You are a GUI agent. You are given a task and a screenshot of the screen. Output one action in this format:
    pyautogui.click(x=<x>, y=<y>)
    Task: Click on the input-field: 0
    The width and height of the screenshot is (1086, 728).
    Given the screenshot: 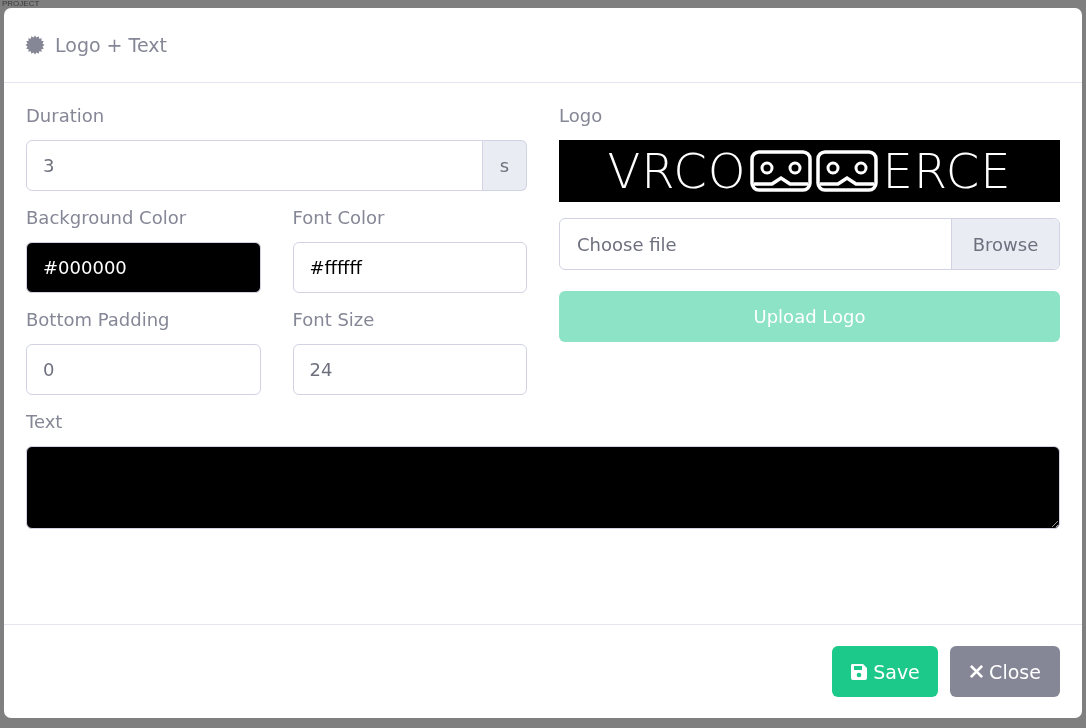 What is the action you would take?
    pyautogui.click(x=143, y=369)
    